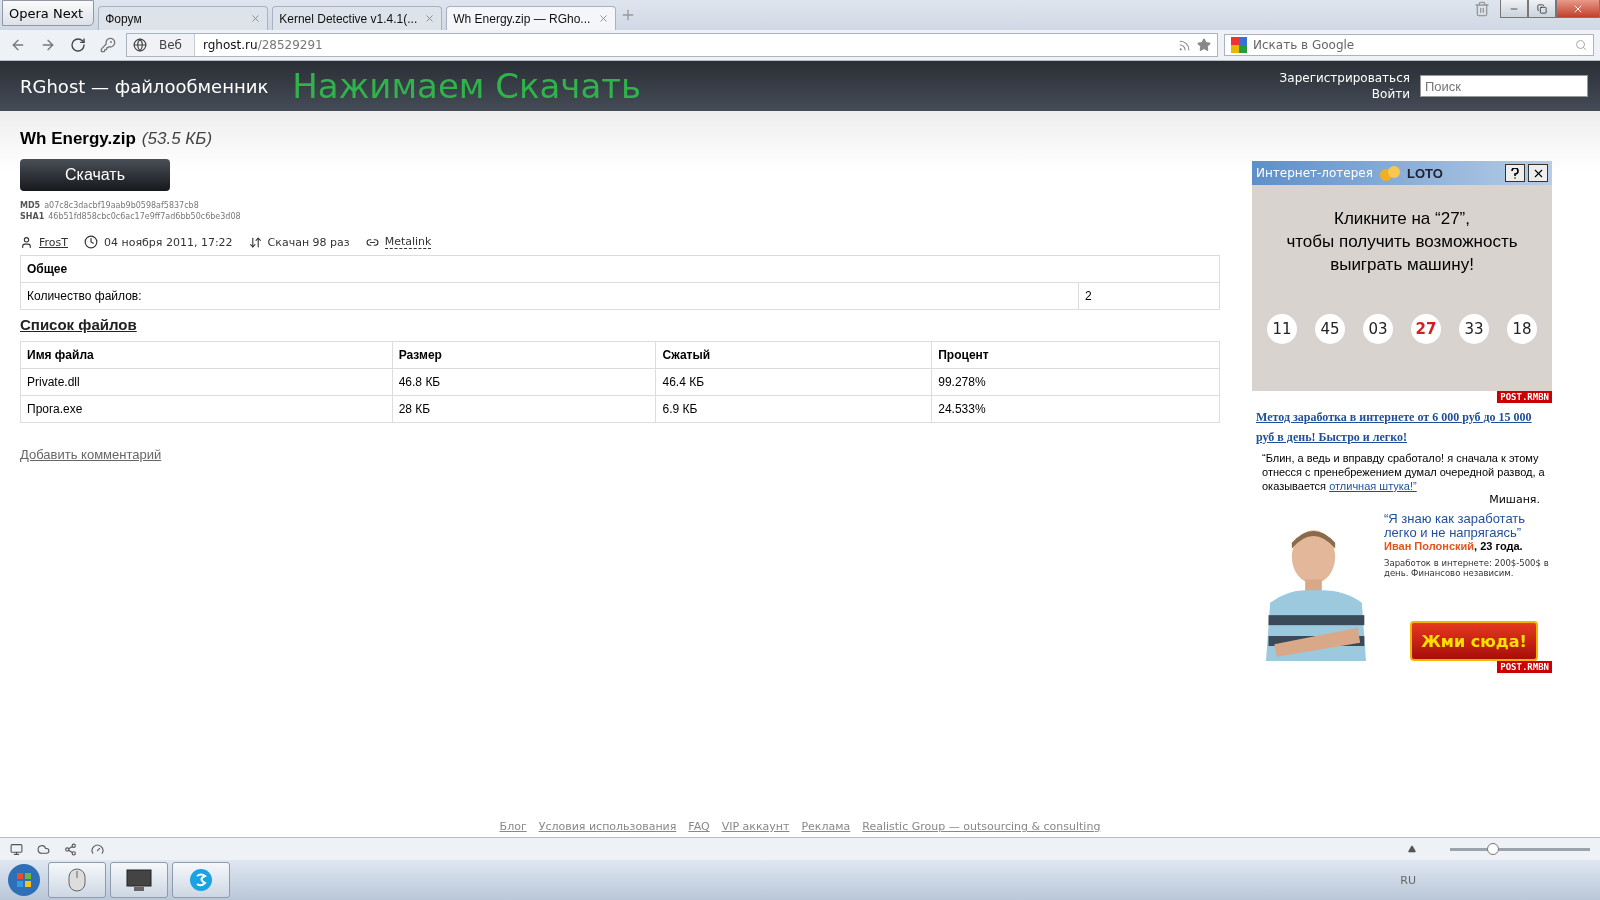 Image resolution: width=1600 pixels, height=900 pixels. What do you see at coordinates (1538, 173) in the screenshot?
I see `close-button` at bounding box center [1538, 173].